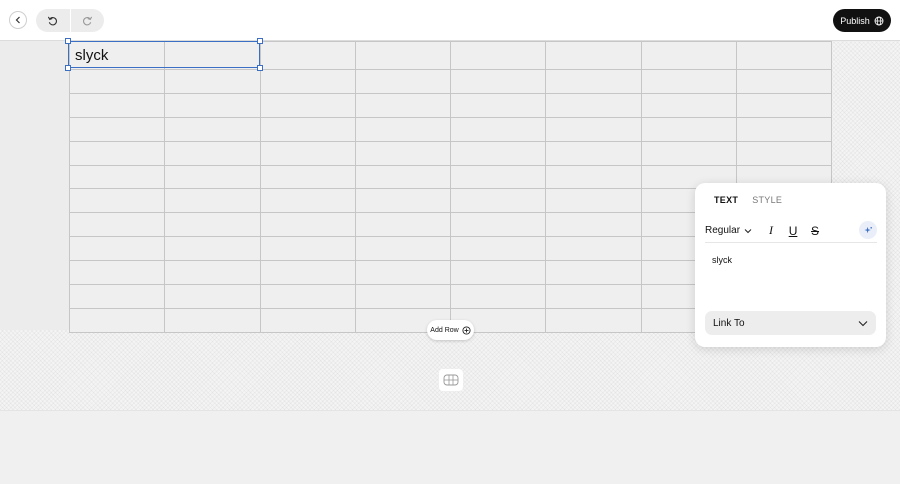 The width and height of the screenshot is (900, 484). What do you see at coordinates (728, 230) in the screenshot?
I see `font-weight-dropdown: Regular` at bounding box center [728, 230].